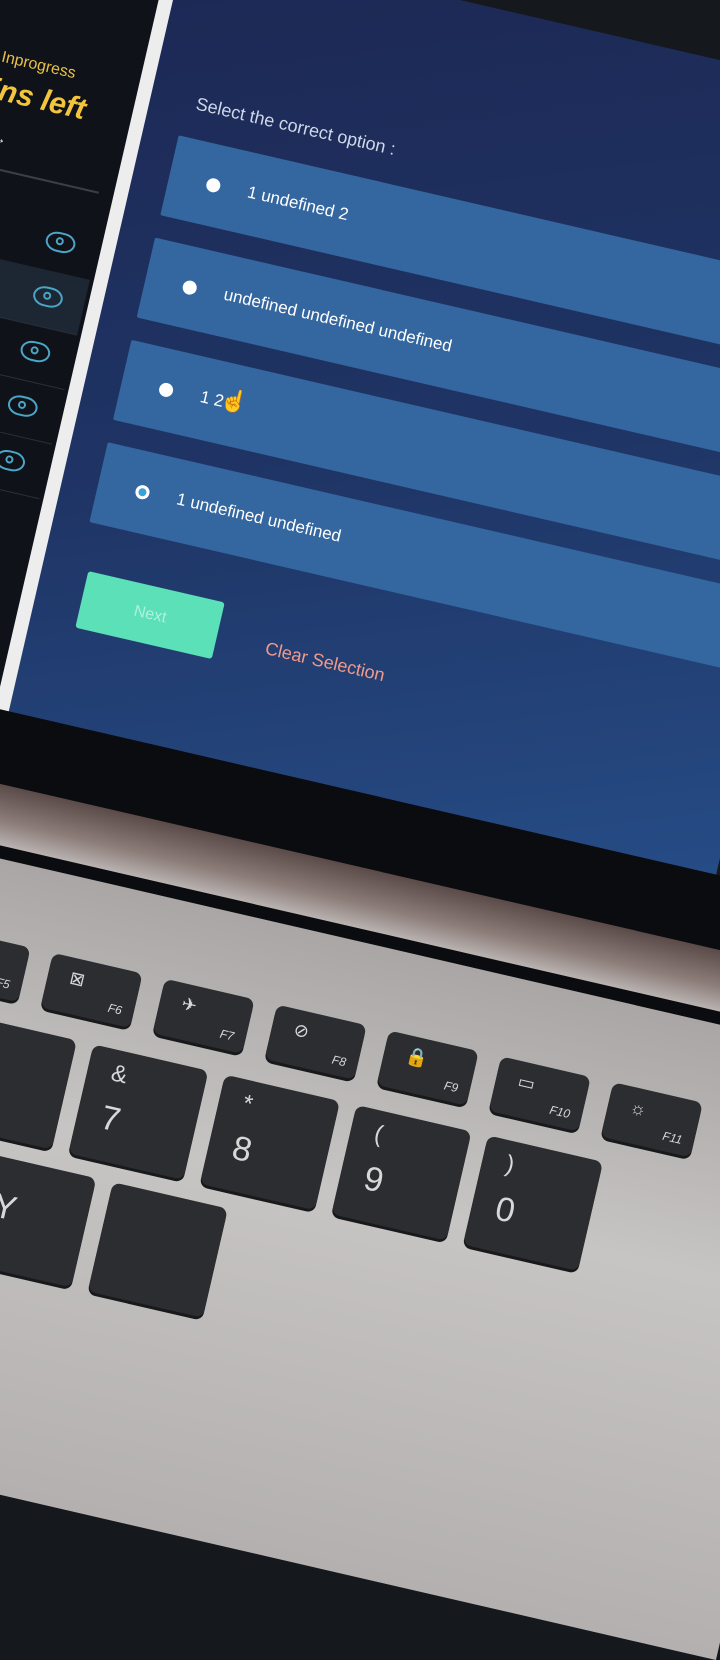 This screenshot has height=1660, width=720. I want to click on key-7-shift: &, so click(119, 1074).